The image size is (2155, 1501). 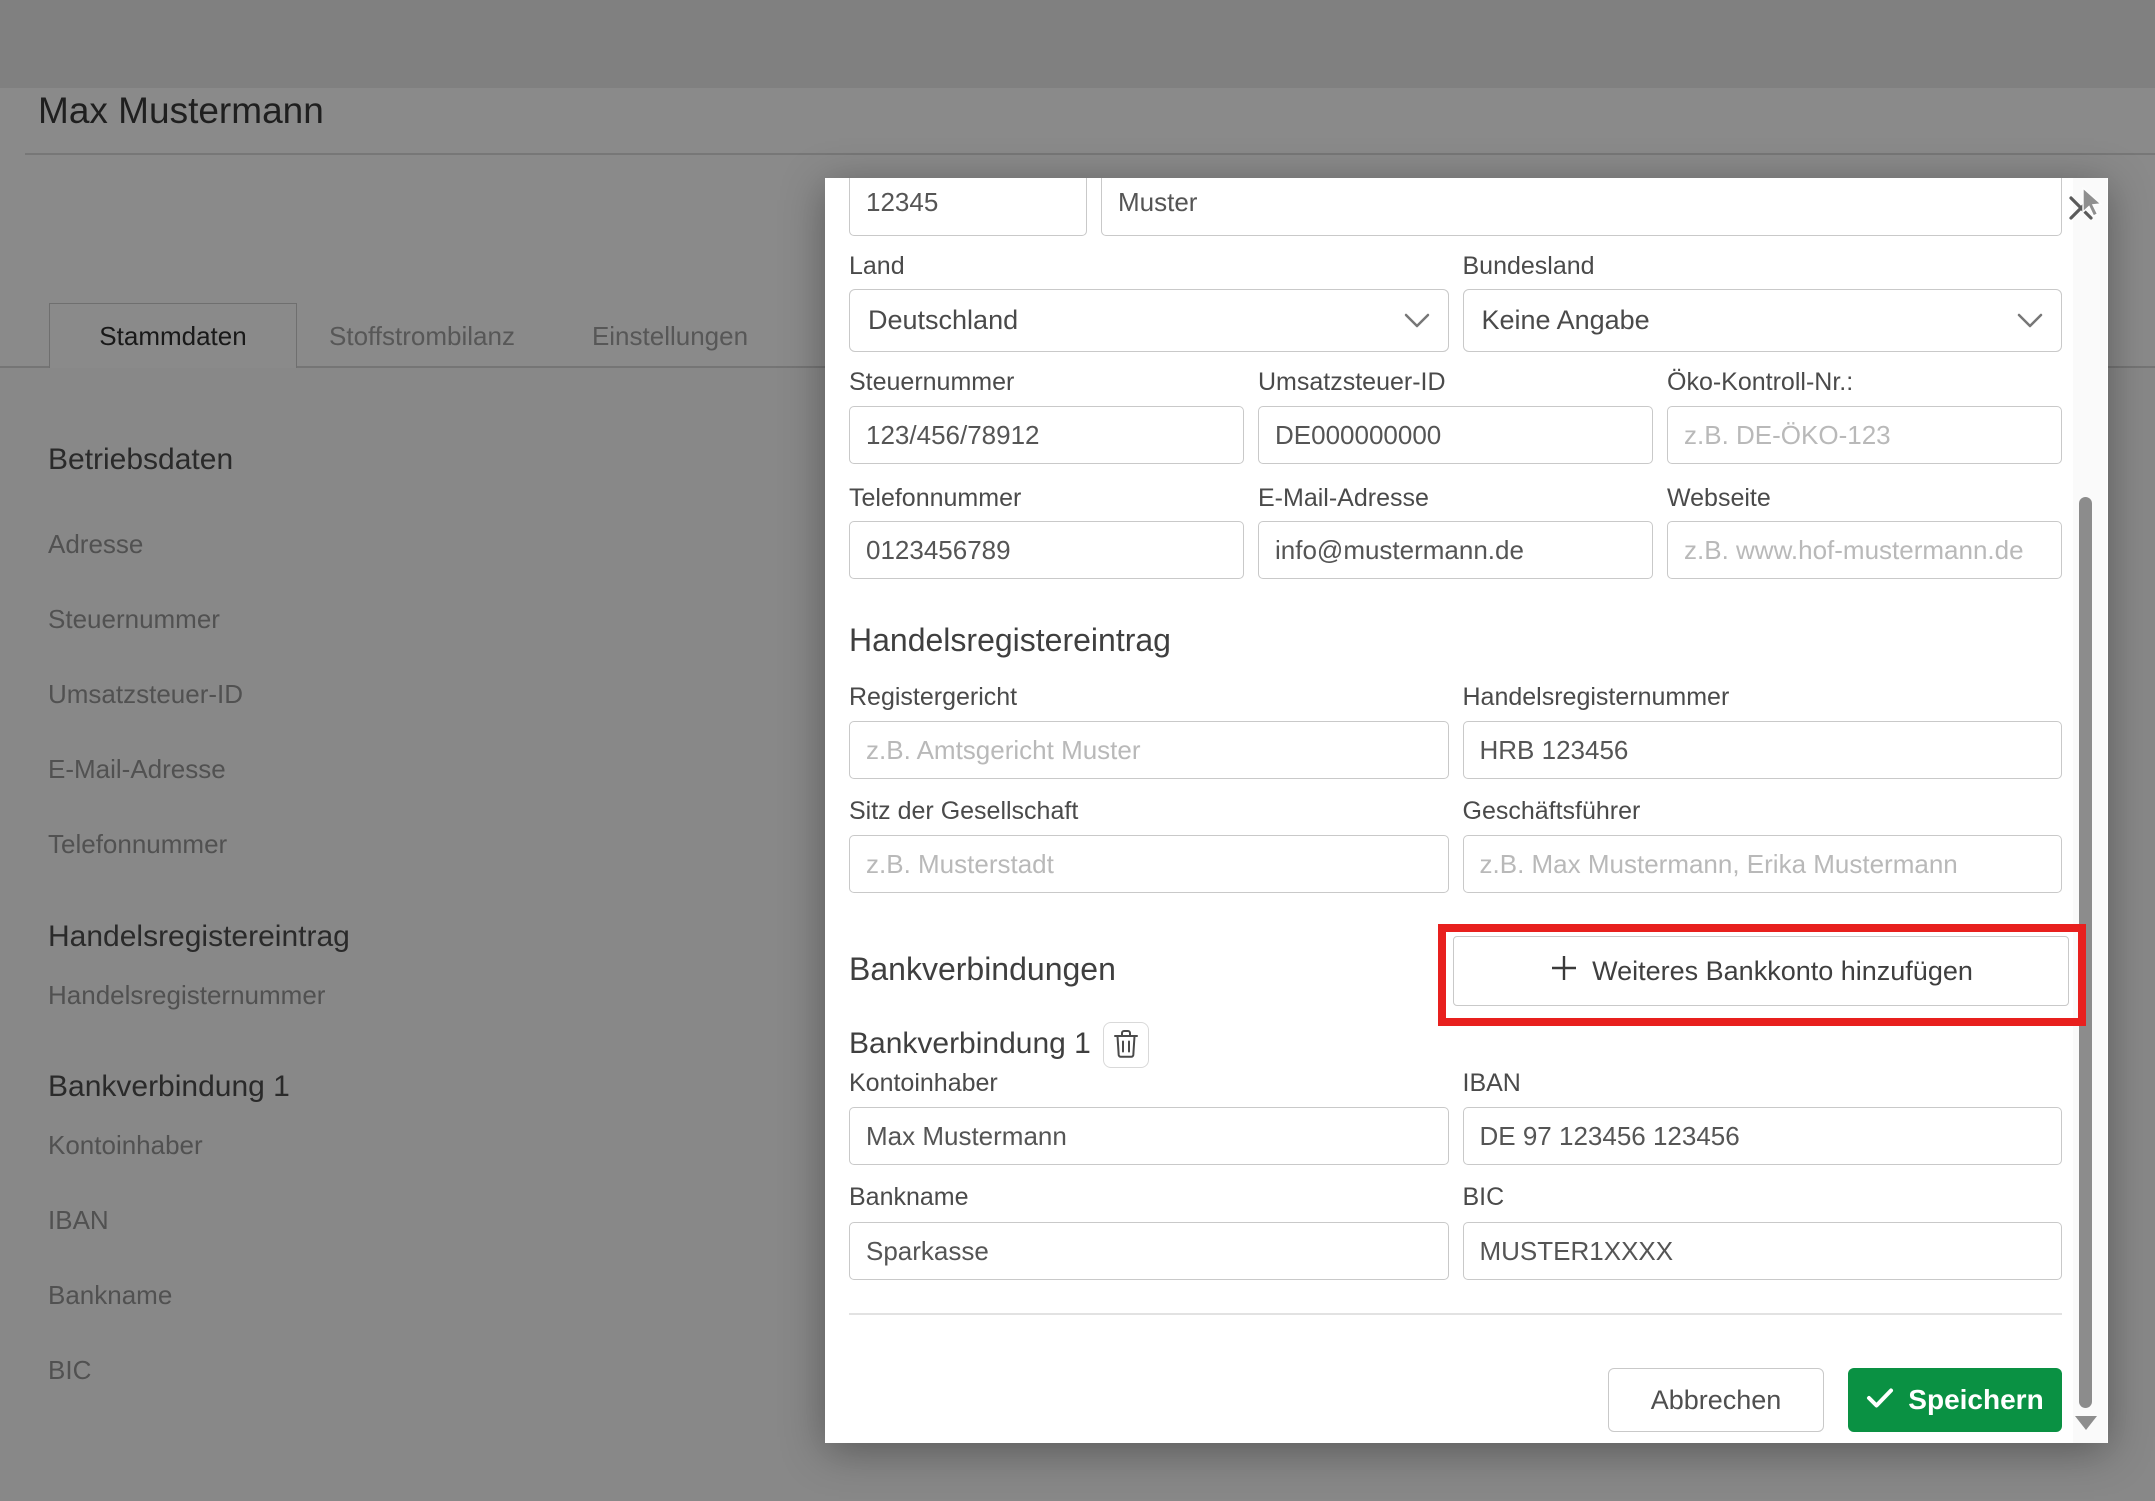 I want to click on seat-row-labels: Sitz der Gesellschaft Geschäftsführer, so click(x=1455, y=811).